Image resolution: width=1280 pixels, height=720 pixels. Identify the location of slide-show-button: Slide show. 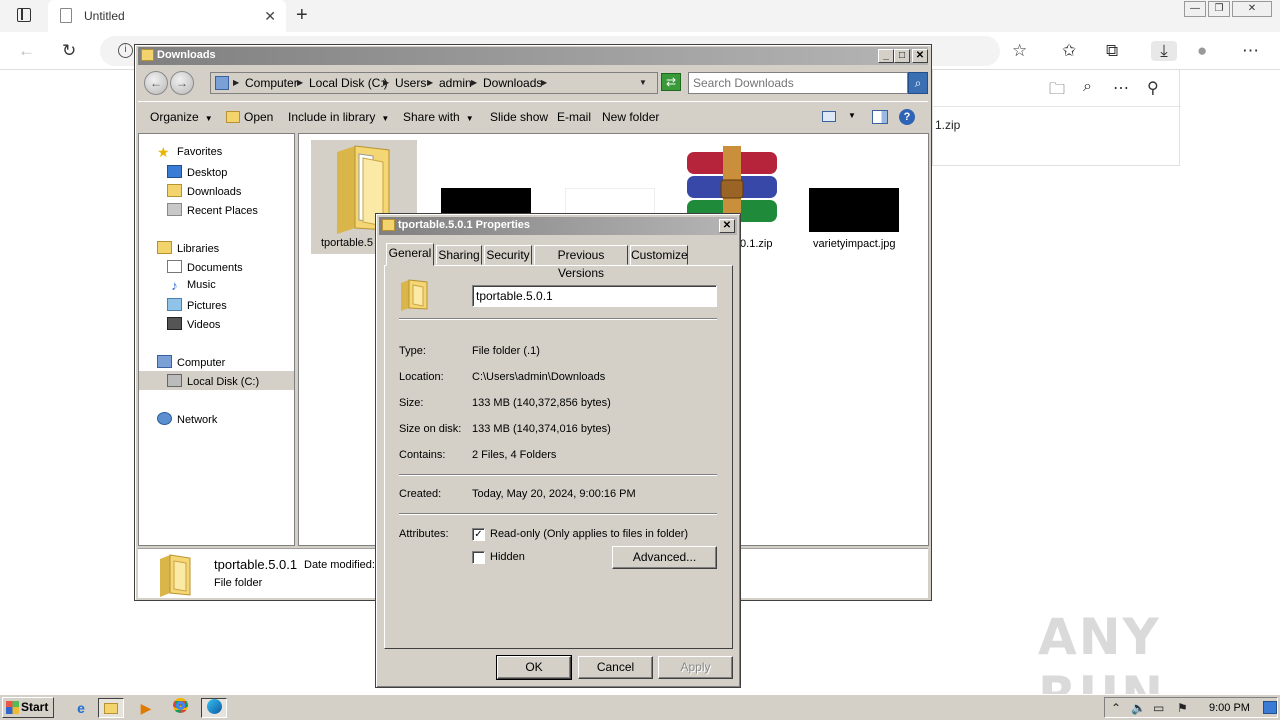
(519, 117).